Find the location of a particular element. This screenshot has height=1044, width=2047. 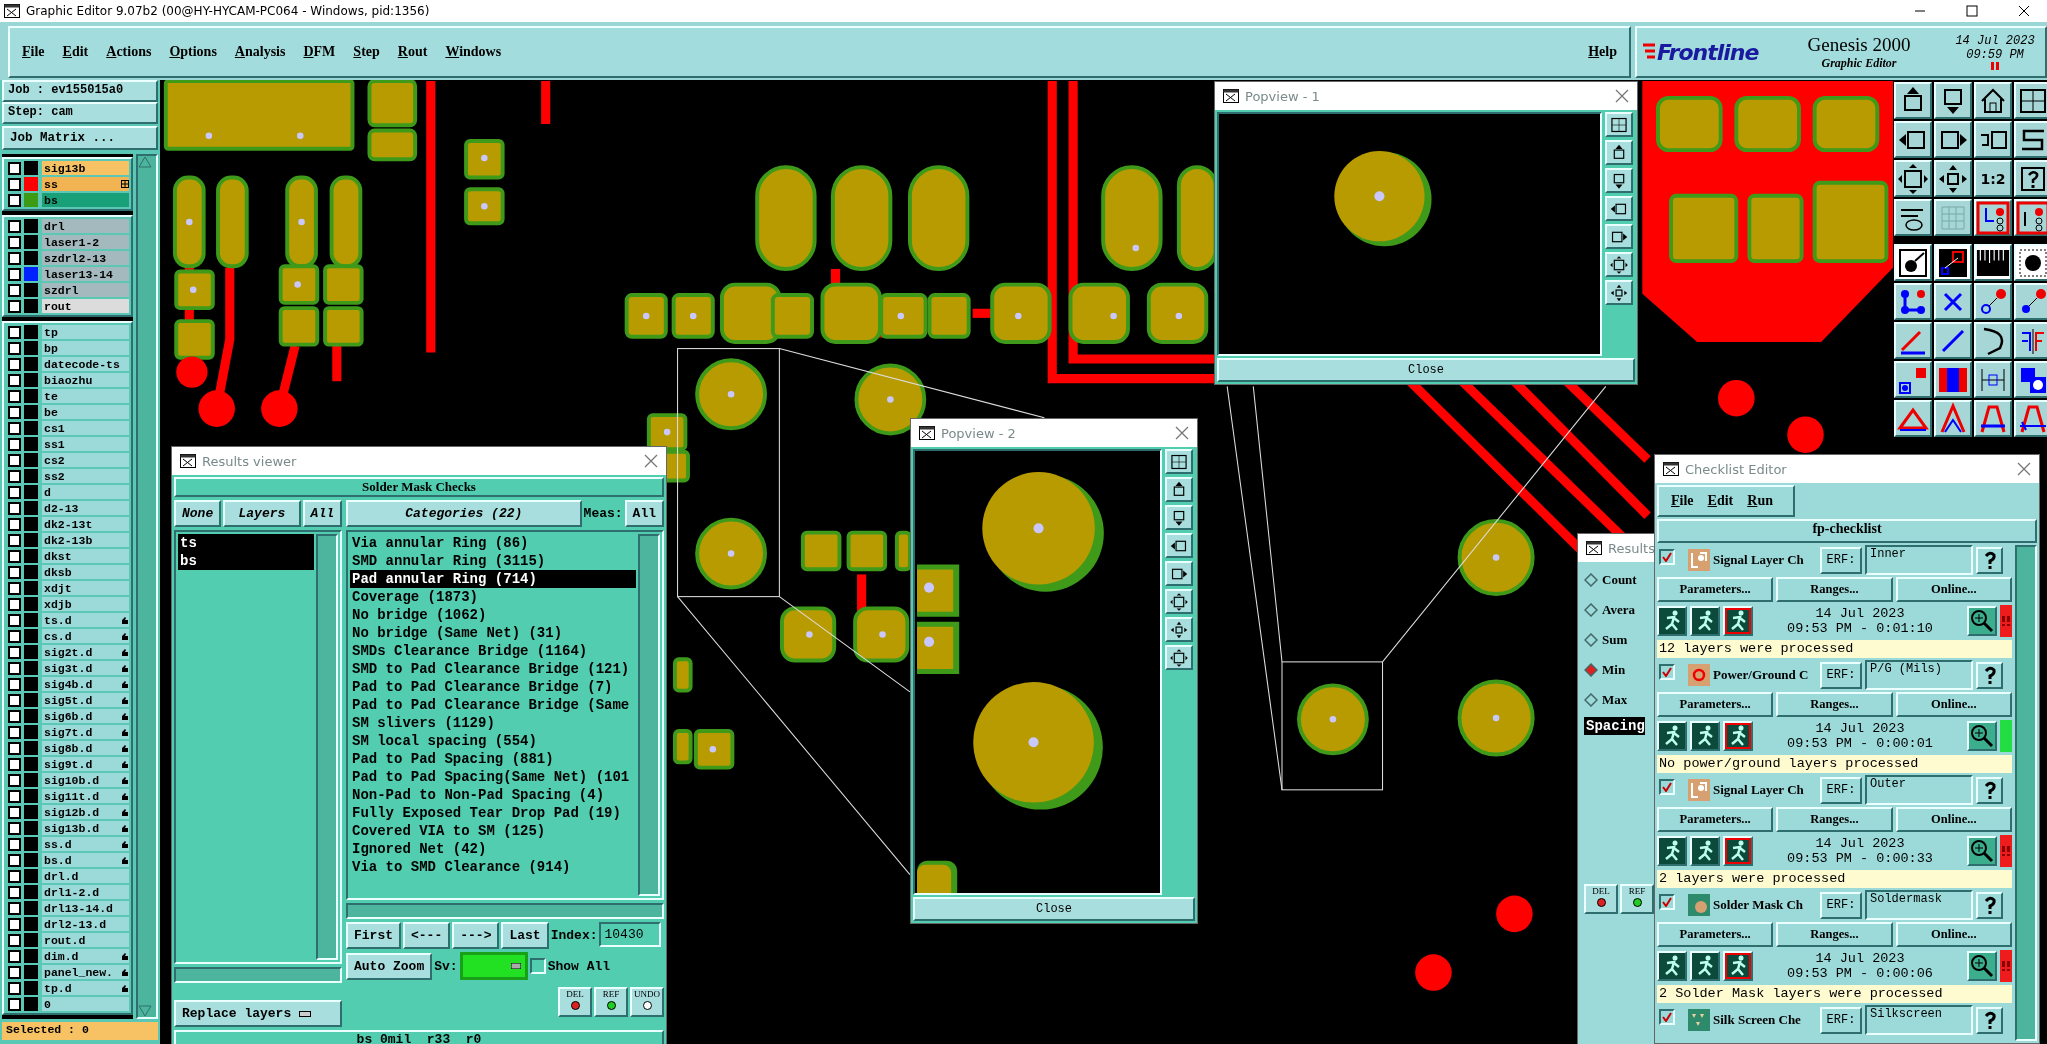

layer-name: drl1-2.d is located at coordinates (85, 892).